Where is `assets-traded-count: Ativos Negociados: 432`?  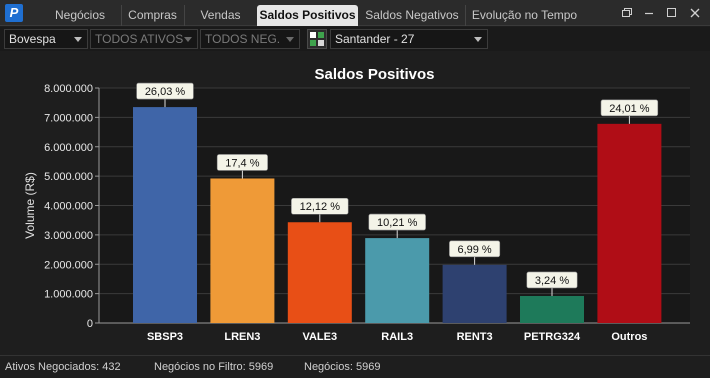
assets-traded-count: Ativos Negociados: 432 is located at coordinates (63, 367).